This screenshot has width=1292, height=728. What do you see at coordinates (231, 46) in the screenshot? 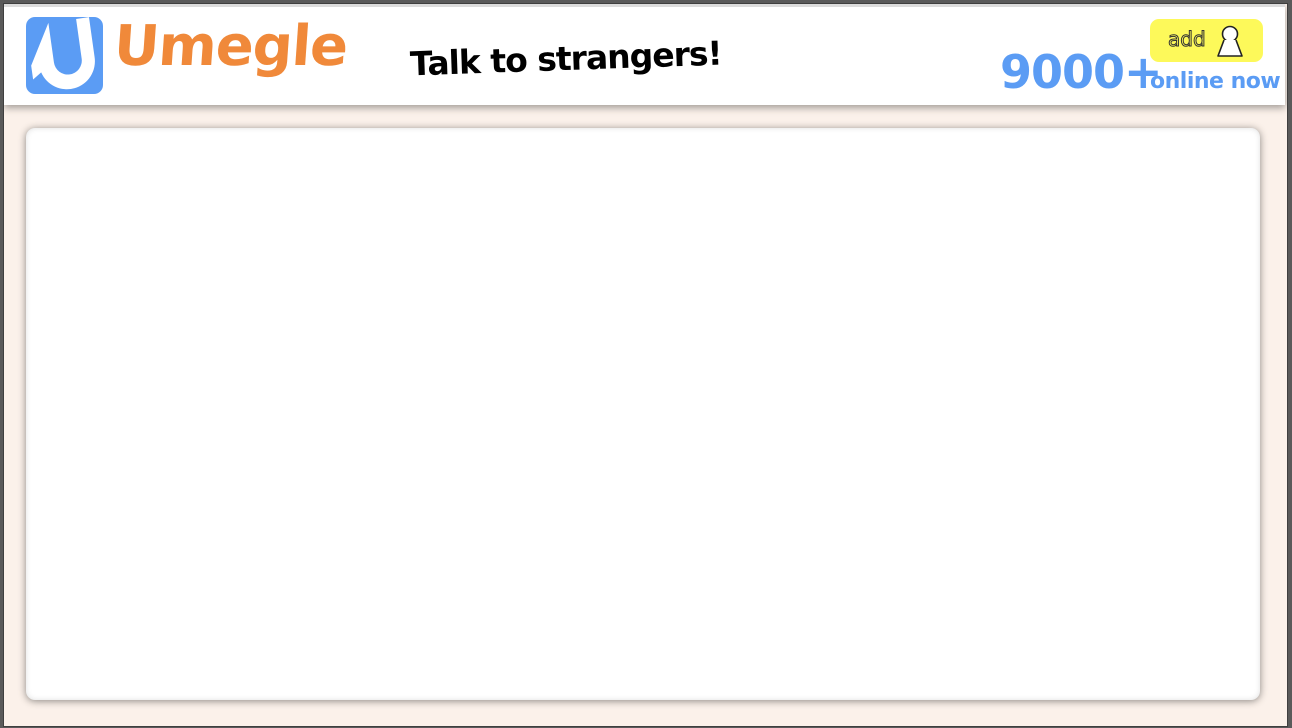
I see `site-logo-text: Umegle` at bounding box center [231, 46].